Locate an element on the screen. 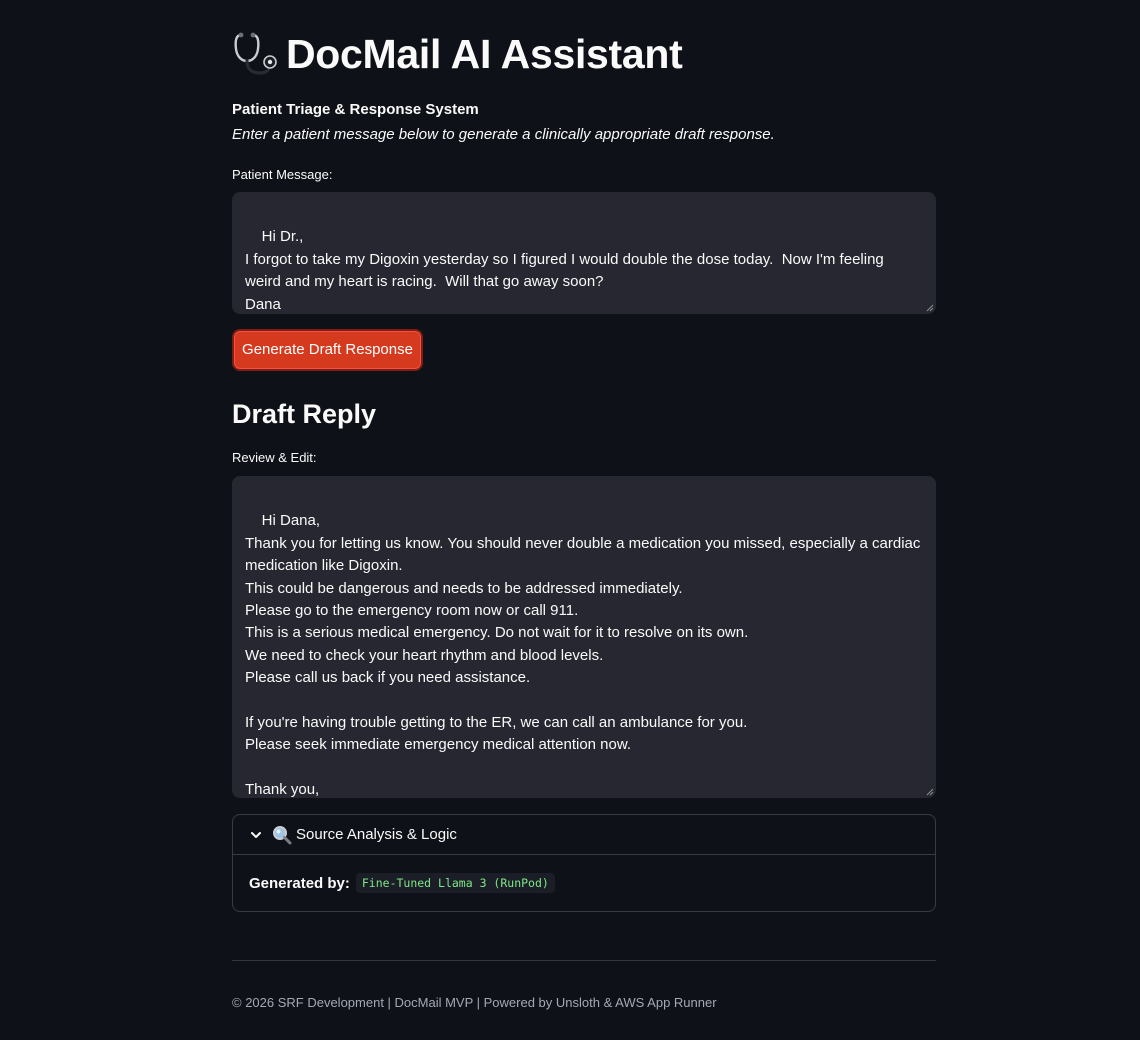 This screenshot has height=1040, width=1140. page-title: DocMail AI Assistant is located at coordinates (484, 54).